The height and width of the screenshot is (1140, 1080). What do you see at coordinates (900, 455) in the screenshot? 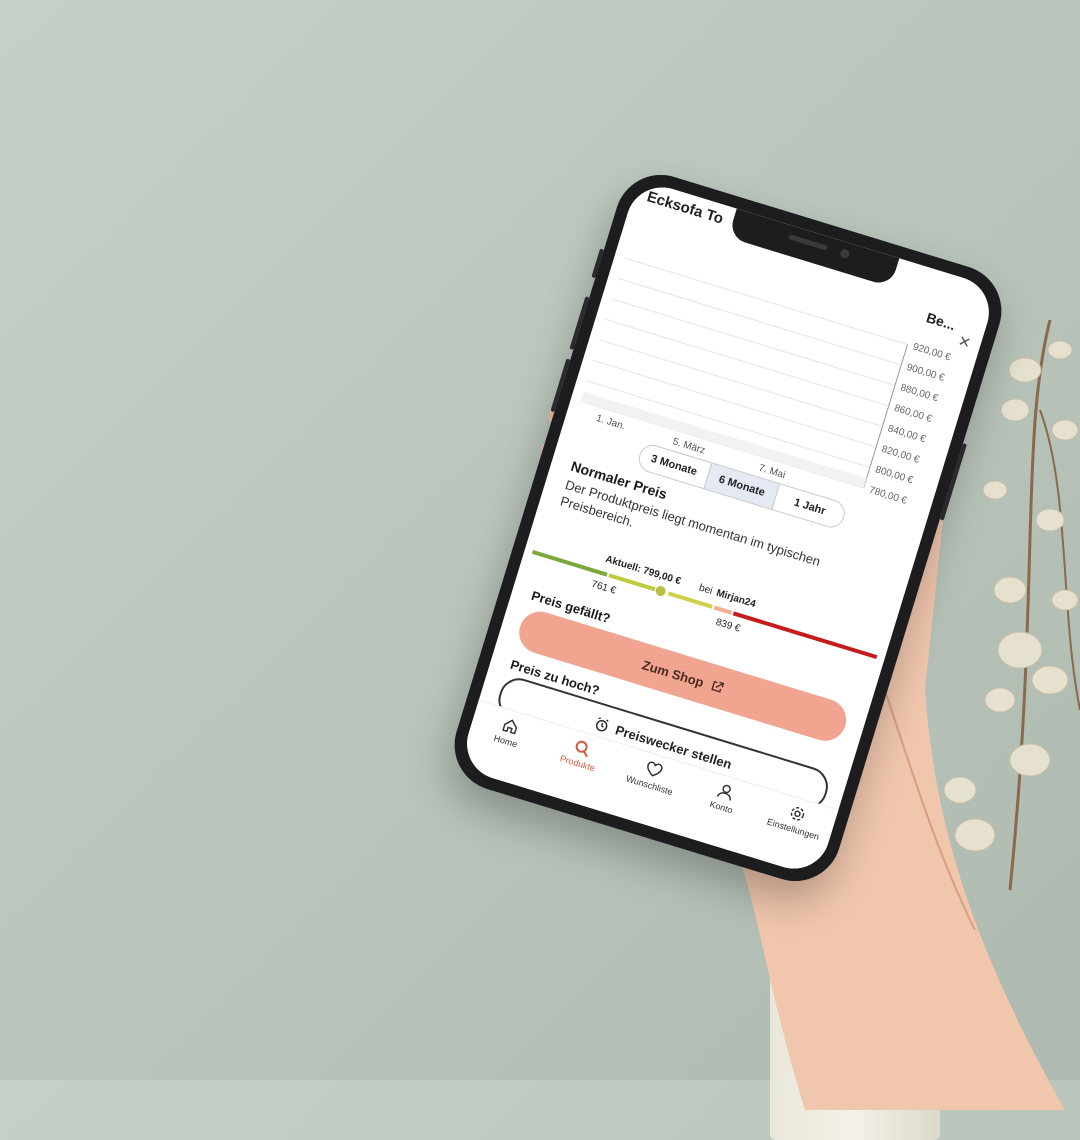
I see `y-tick-label: 820,00 €` at bounding box center [900, 455].